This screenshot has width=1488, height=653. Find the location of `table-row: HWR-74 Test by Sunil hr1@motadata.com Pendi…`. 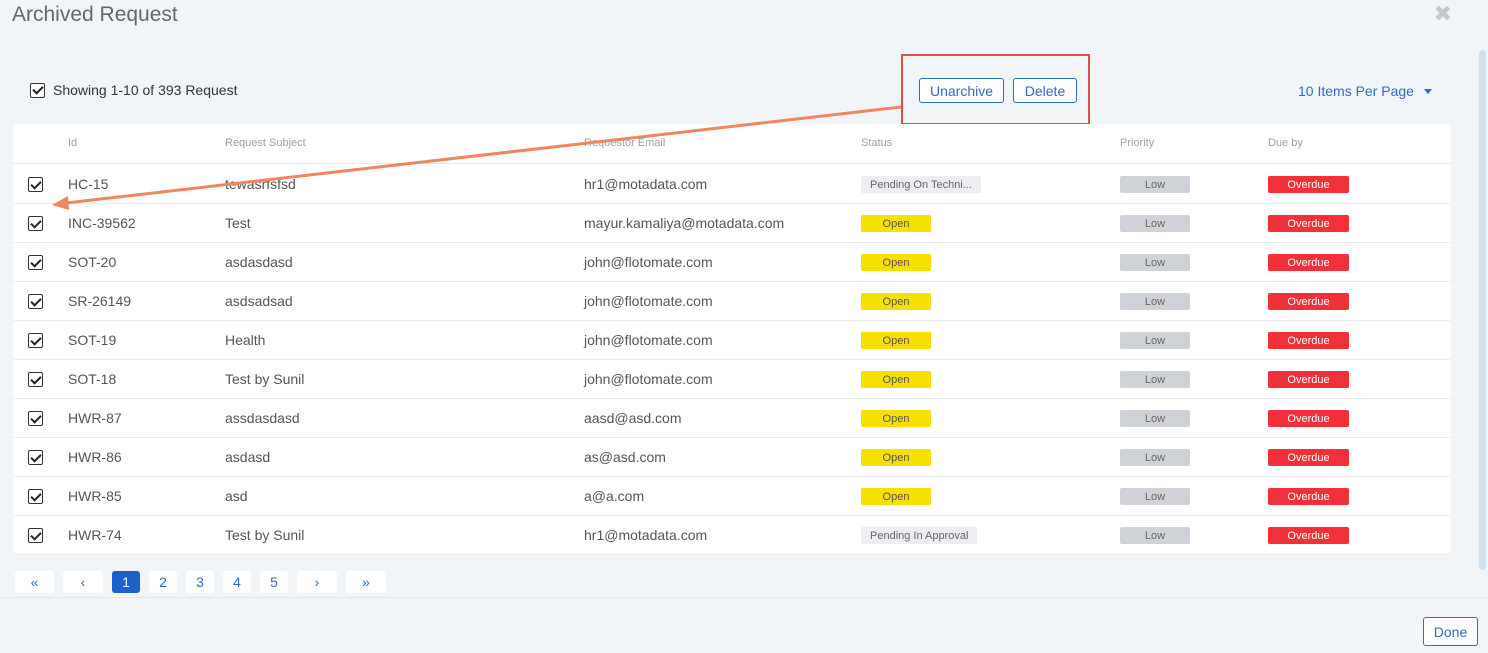

table-row: HWR-74 Test by Sunil hr1@motadata.com Pendi… is located at coordinates (732, 535).